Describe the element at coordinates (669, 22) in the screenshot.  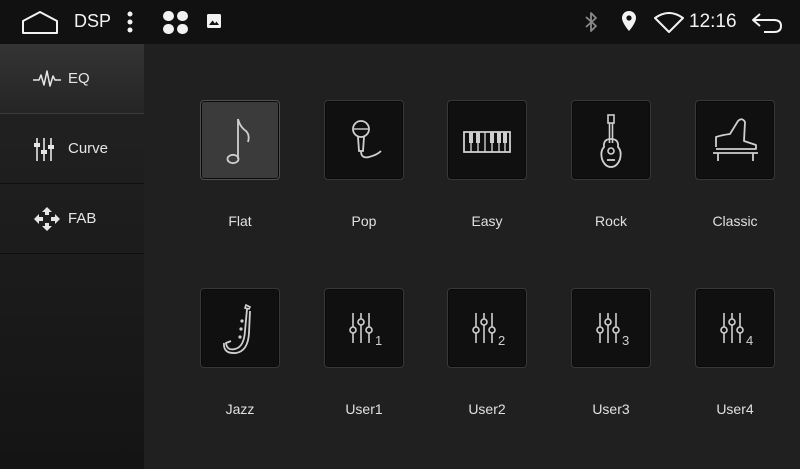
I see `wifi-icon` at that location.